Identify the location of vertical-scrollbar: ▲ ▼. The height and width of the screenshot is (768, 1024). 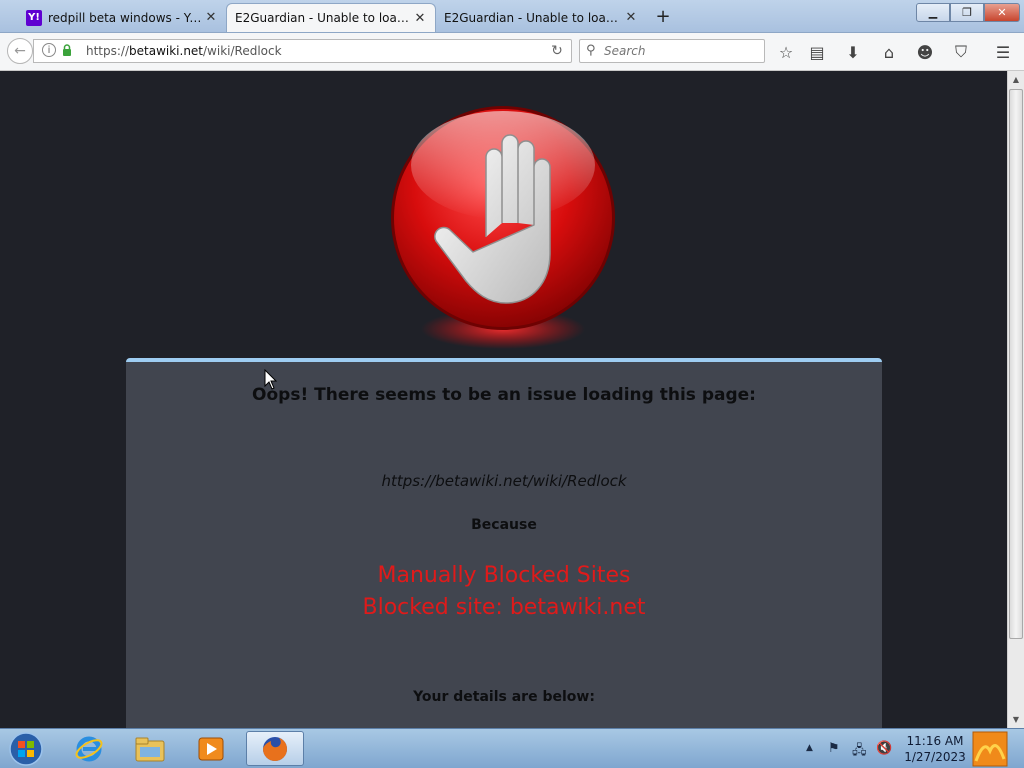
(1015, 399).